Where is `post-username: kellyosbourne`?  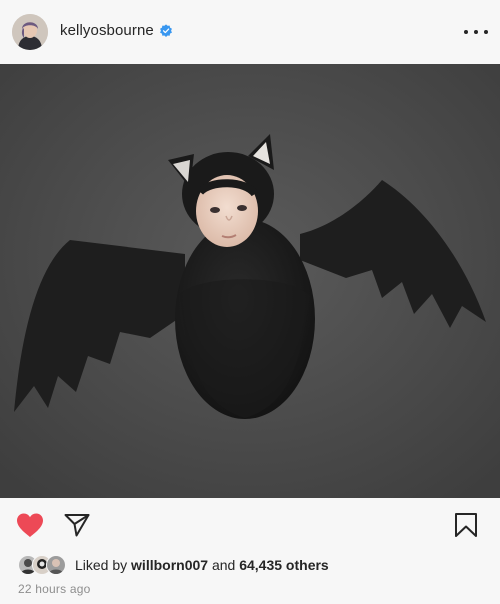 post-username: kellyosbourne is located at coordinates (107, 30).